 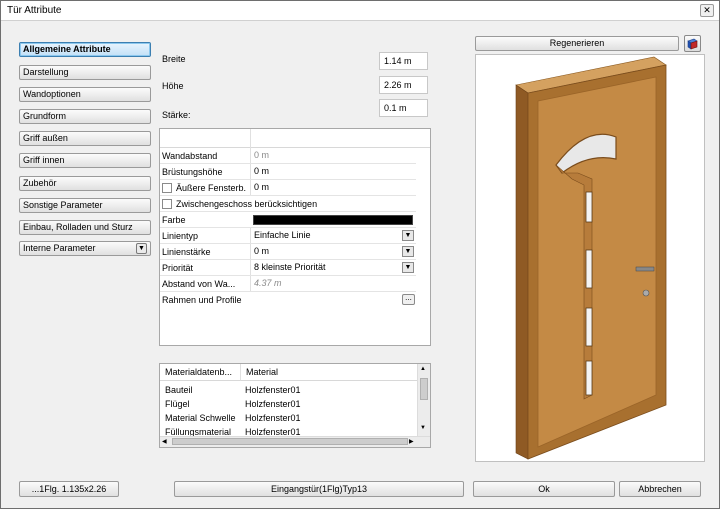 I want to click on property-name: Linienstärke, so click(x=186, y=252).